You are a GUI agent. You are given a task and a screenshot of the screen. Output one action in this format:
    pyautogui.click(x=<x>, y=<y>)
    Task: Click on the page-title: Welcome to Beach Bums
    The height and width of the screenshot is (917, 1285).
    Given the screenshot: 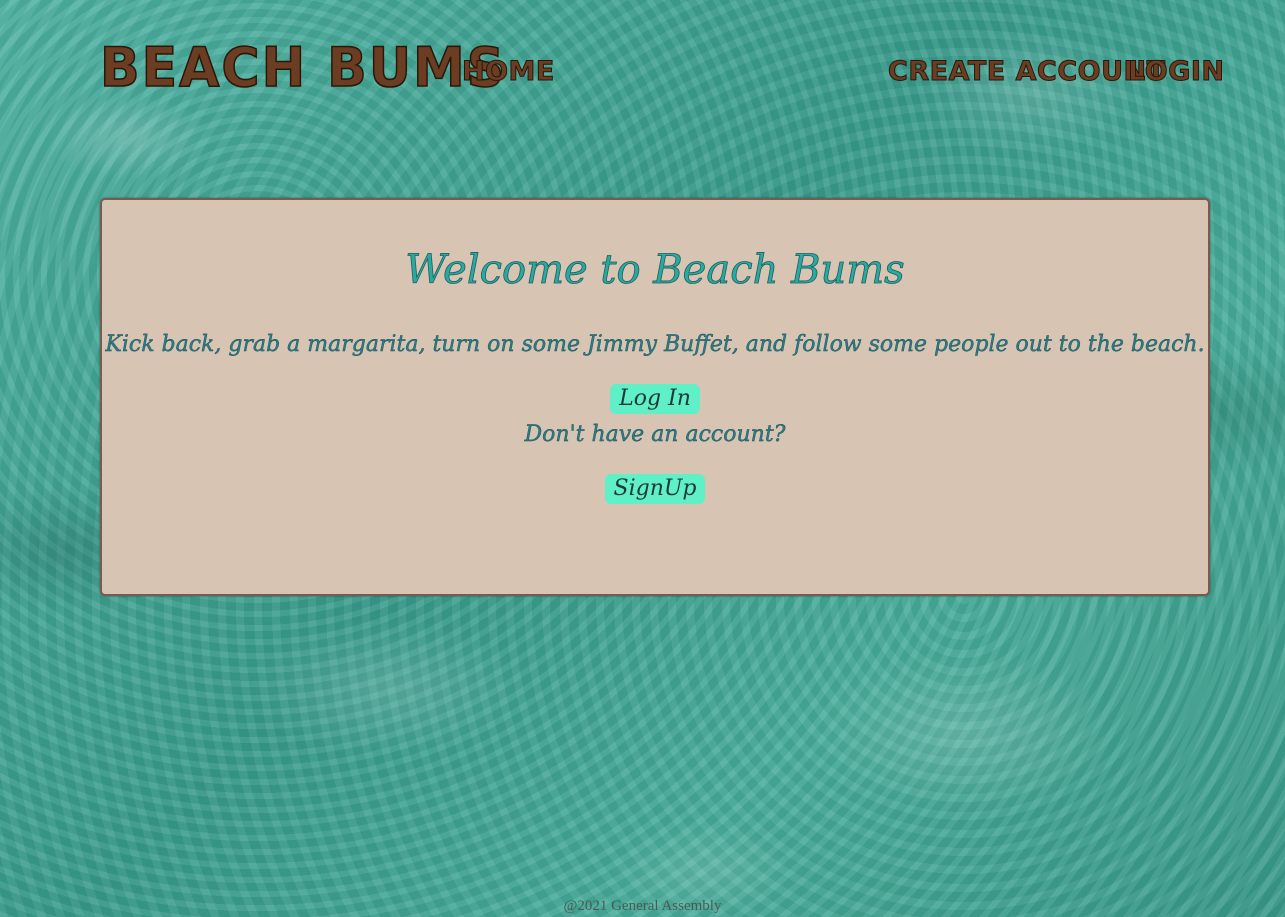 What is the action you would take?
    pyautogui.click(x=655, y=270)
    